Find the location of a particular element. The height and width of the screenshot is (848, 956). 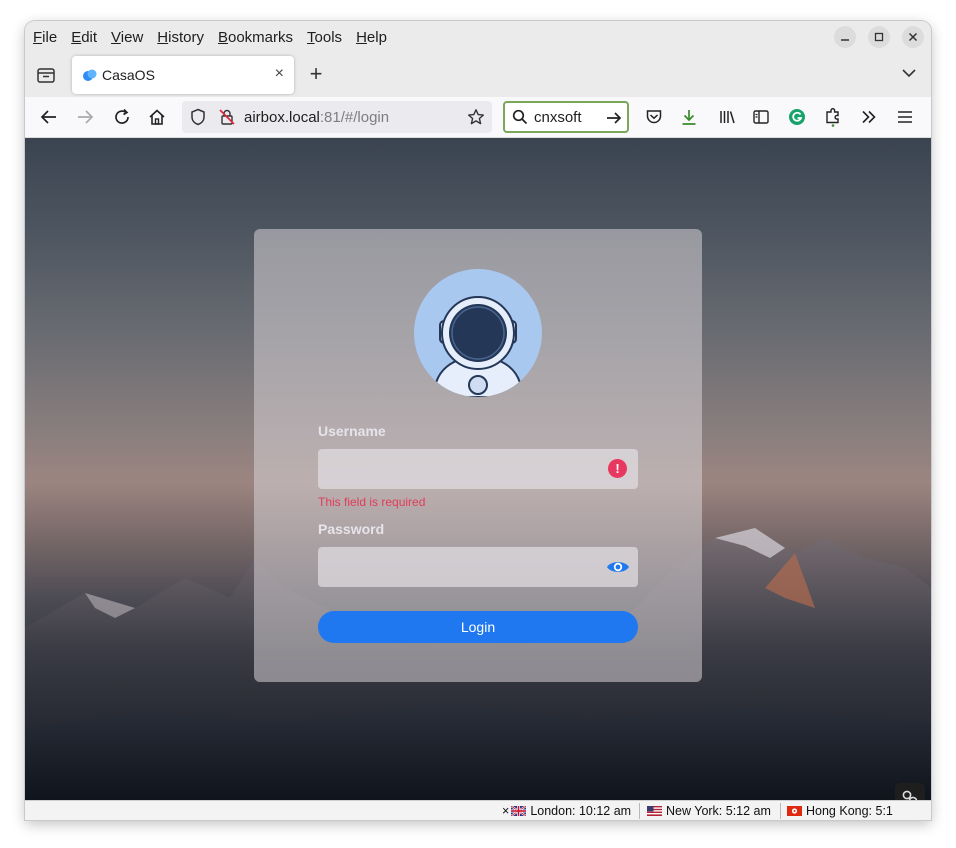

avatar is located at coordinates (478, 333).